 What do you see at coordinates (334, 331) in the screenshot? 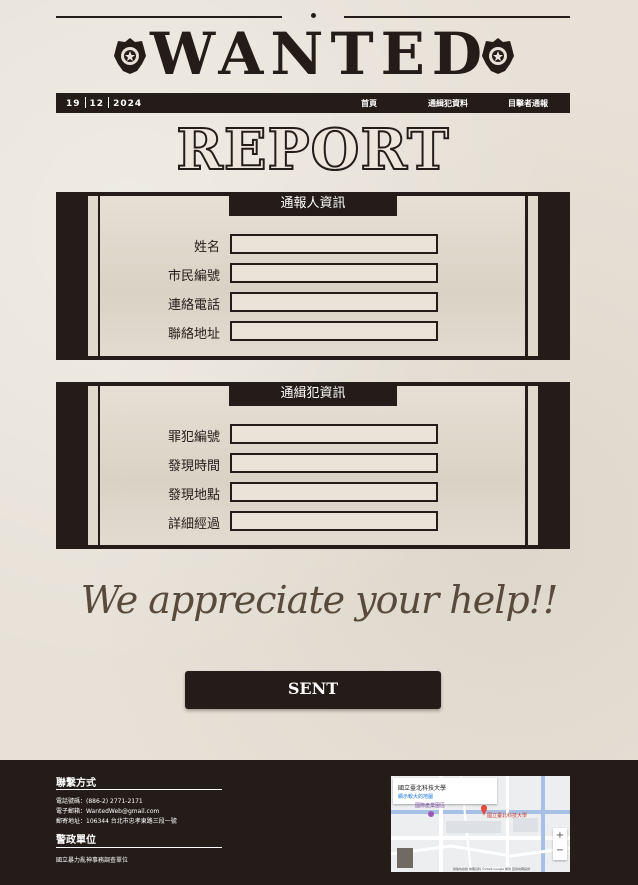
I see `address-input` at bounding box center [334, 331].